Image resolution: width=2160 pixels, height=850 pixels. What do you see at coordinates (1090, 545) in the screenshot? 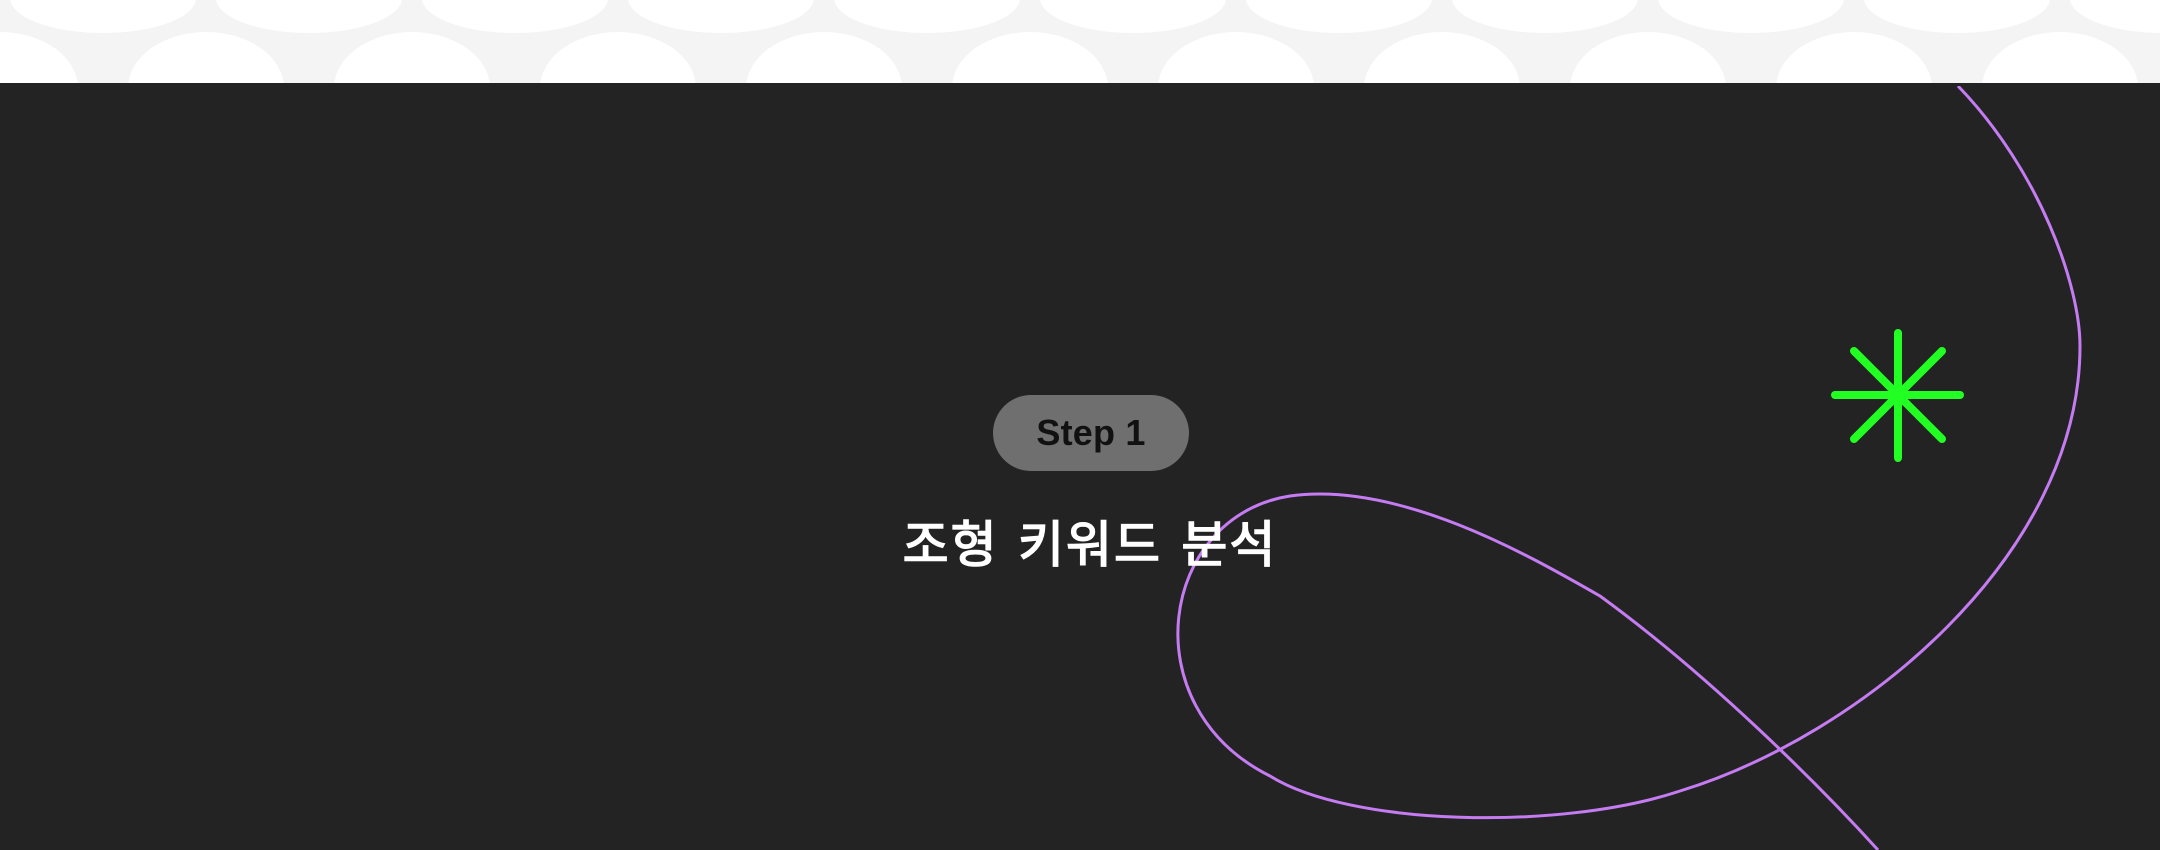
I see `section-title: 조형 키워드 분석` at bounding box center [1090, 545].